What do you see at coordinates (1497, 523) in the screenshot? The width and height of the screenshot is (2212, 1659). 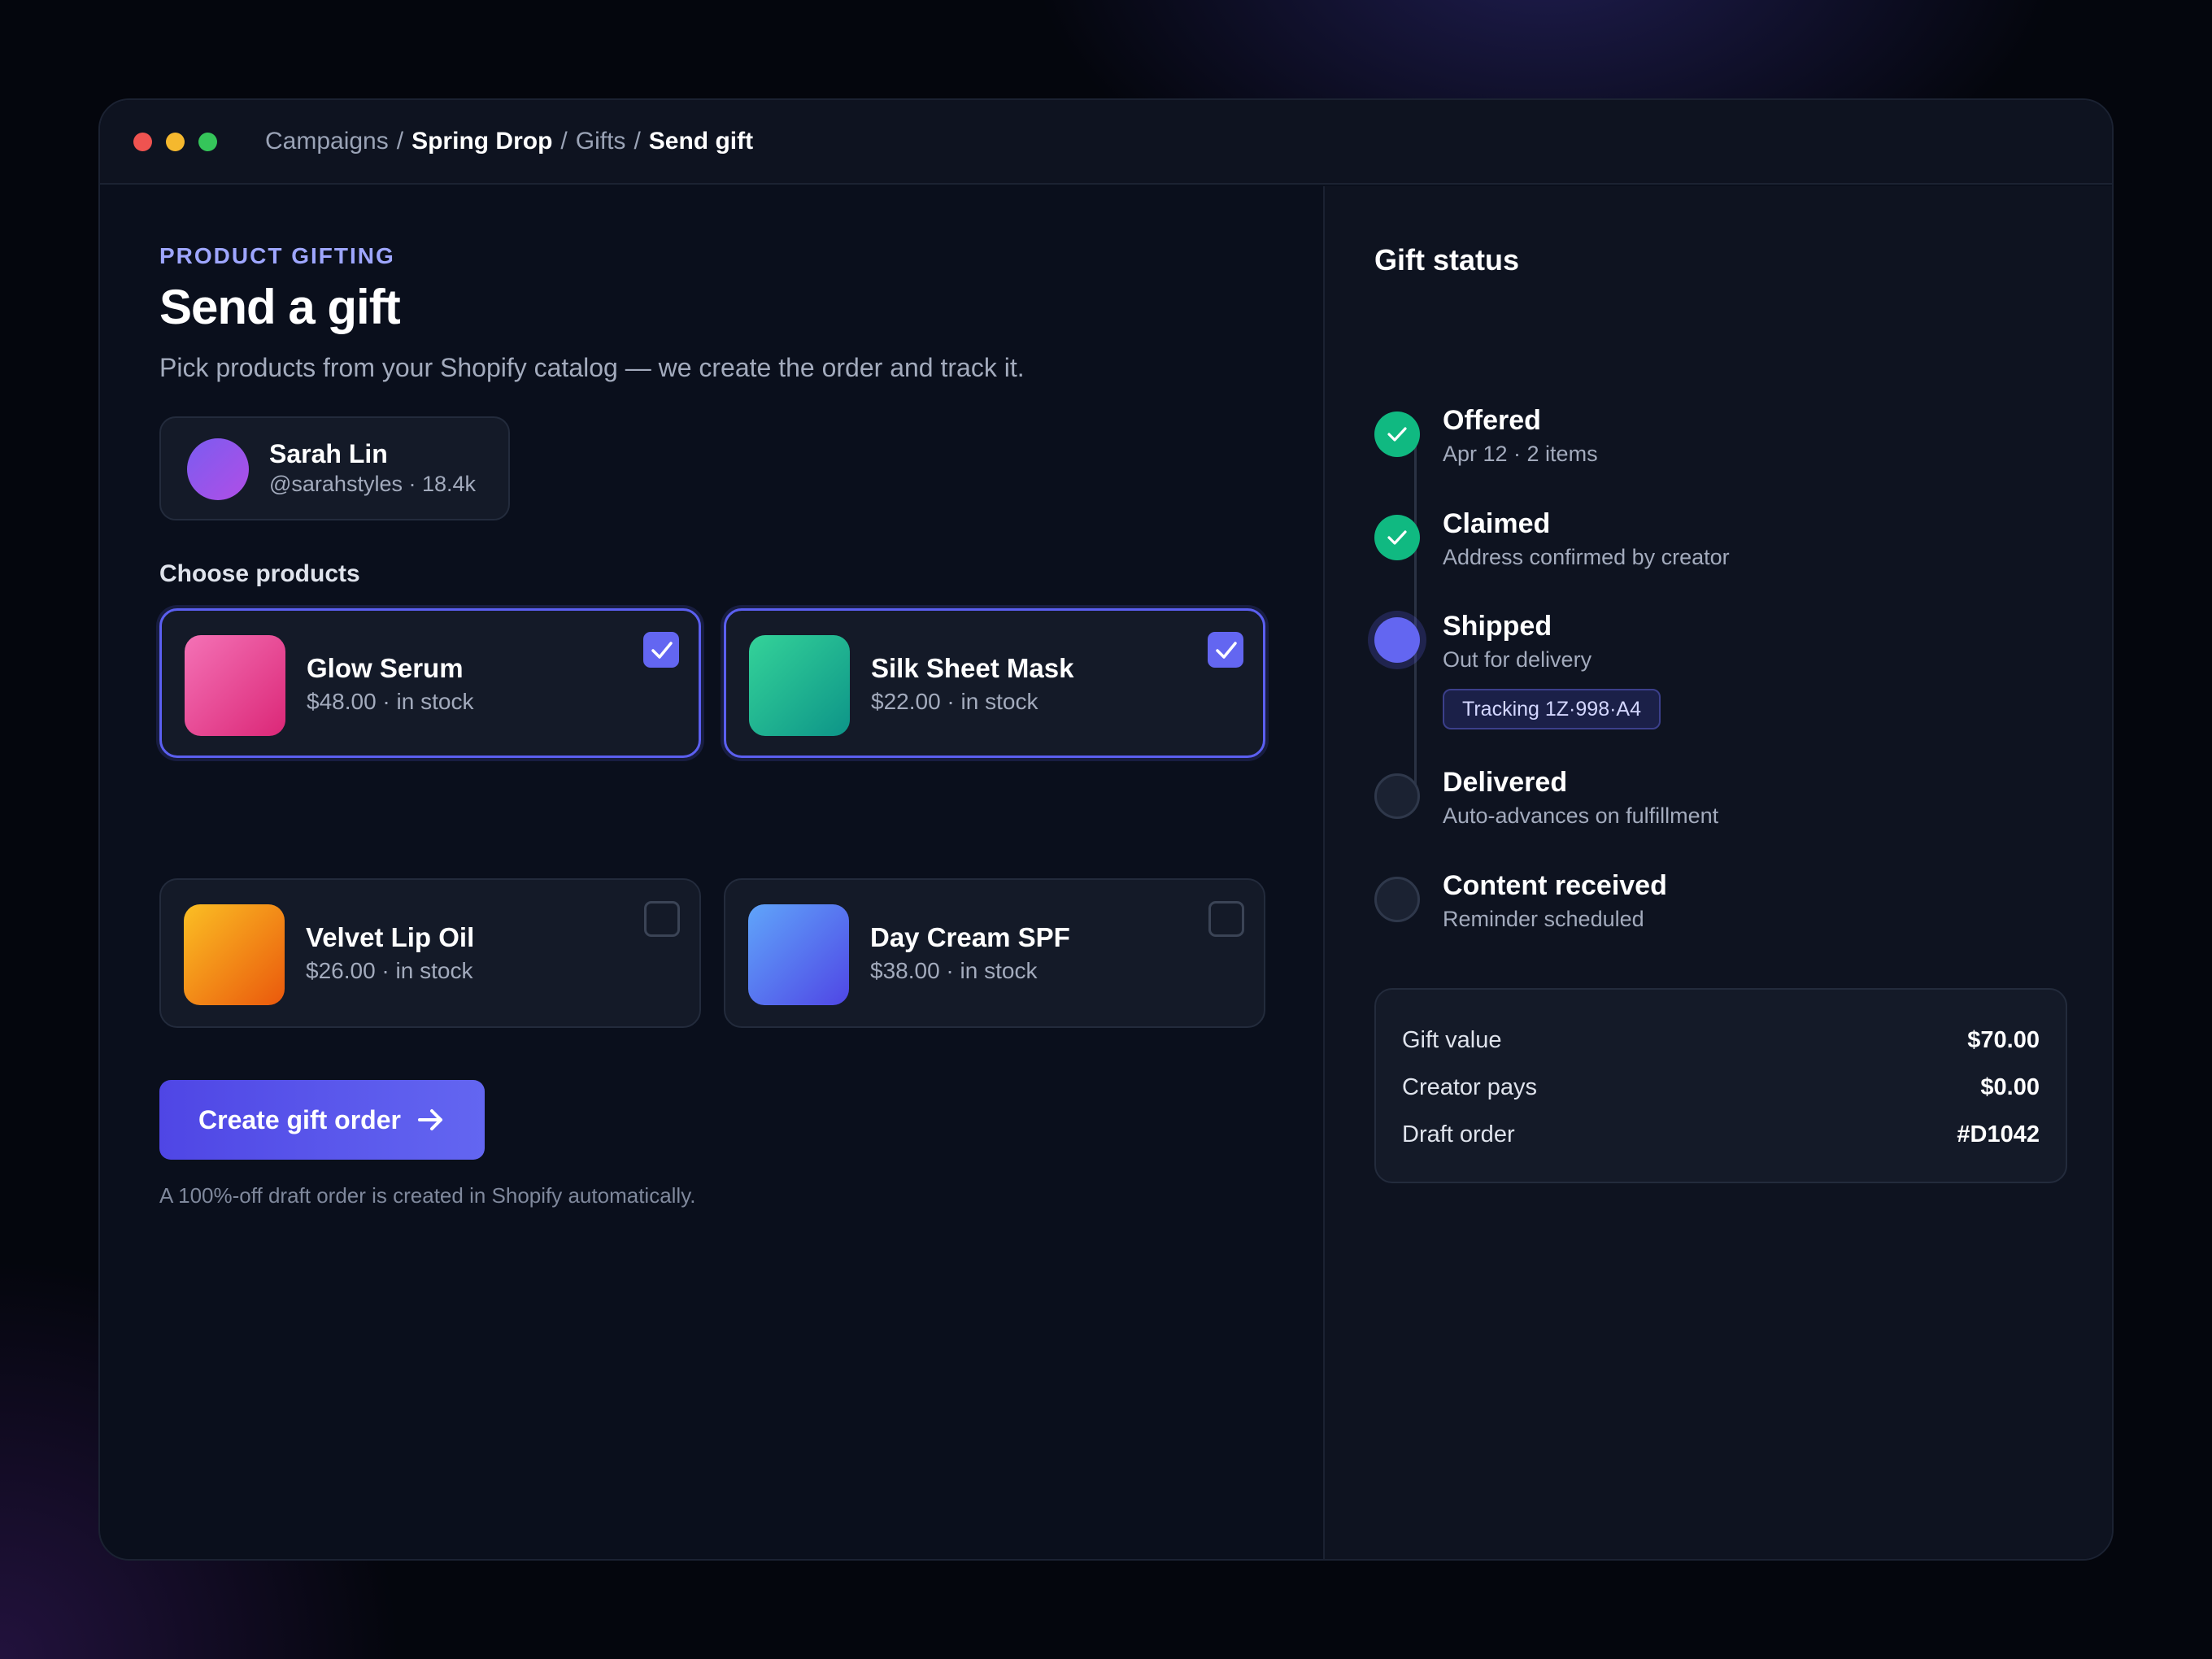 I see `step-title: Claimed` at bounding box center [1497, 523].